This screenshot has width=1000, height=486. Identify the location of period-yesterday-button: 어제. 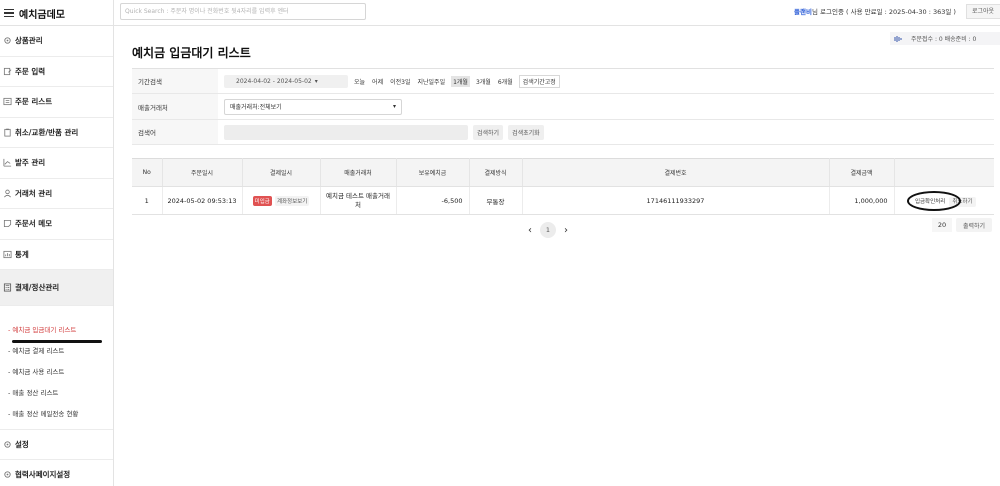
(377, 81).